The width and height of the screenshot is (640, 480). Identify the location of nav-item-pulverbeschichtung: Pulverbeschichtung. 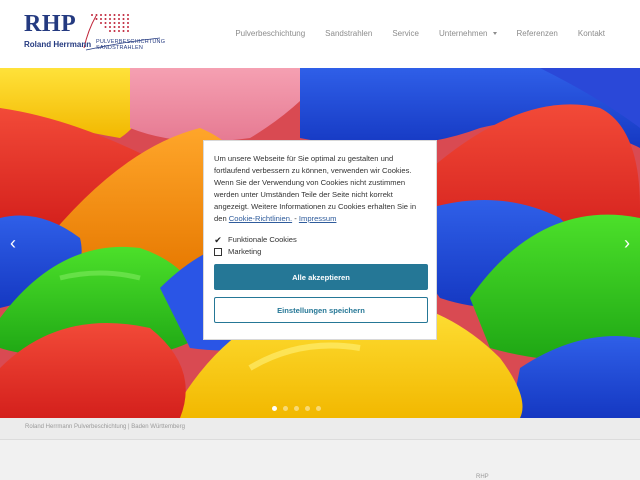
(270, 33).